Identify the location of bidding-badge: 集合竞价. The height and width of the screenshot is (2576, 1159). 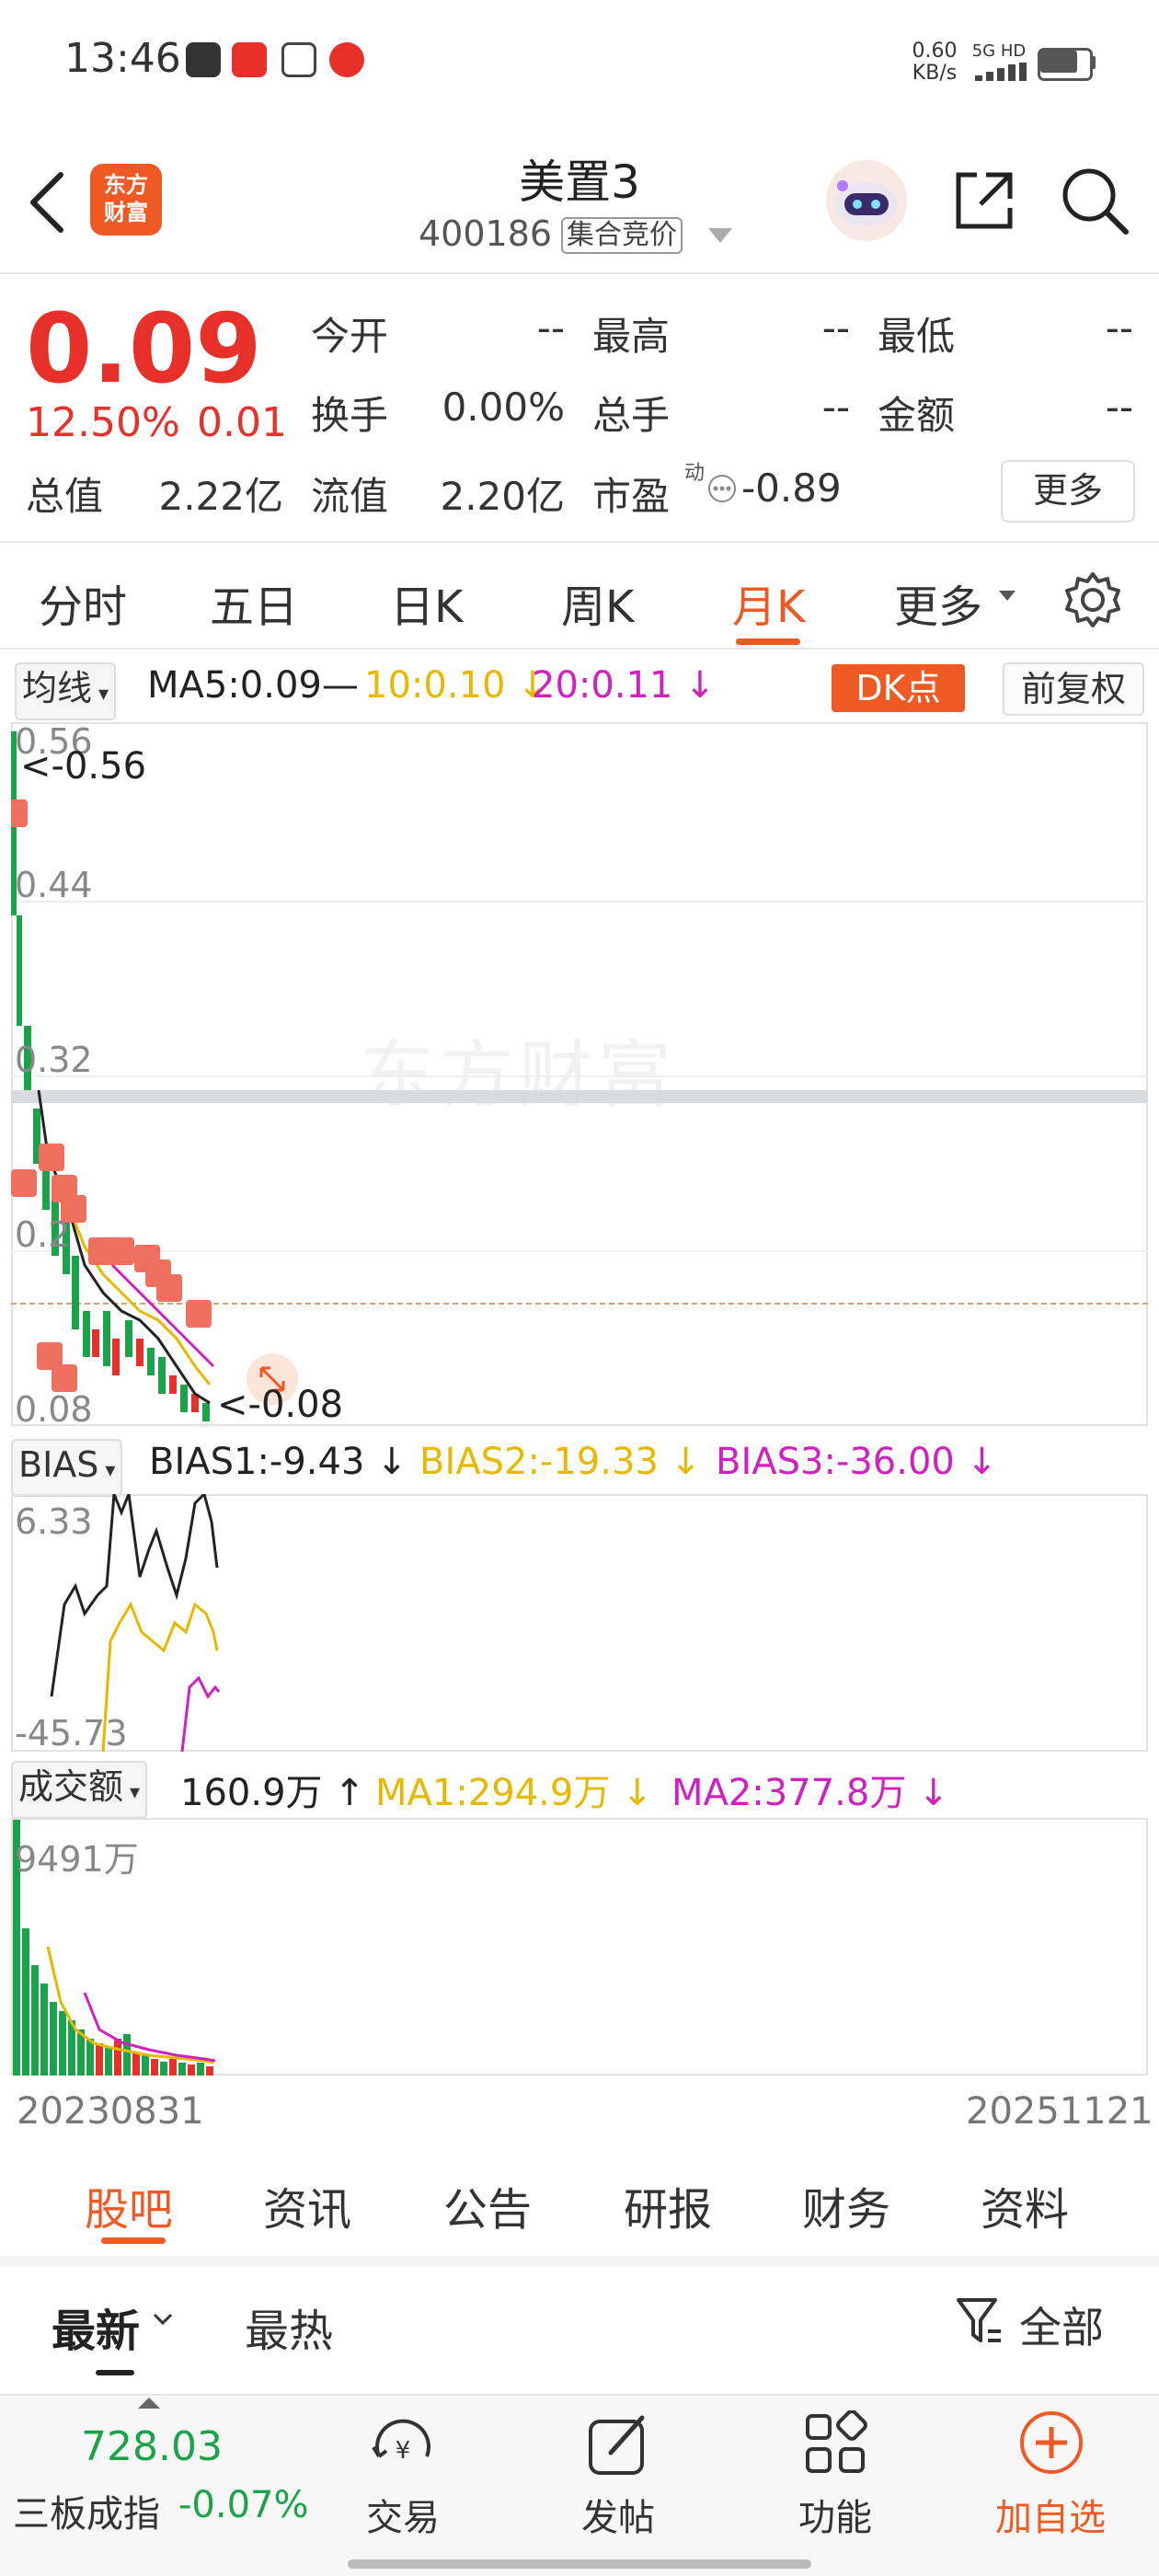
(622, 235).